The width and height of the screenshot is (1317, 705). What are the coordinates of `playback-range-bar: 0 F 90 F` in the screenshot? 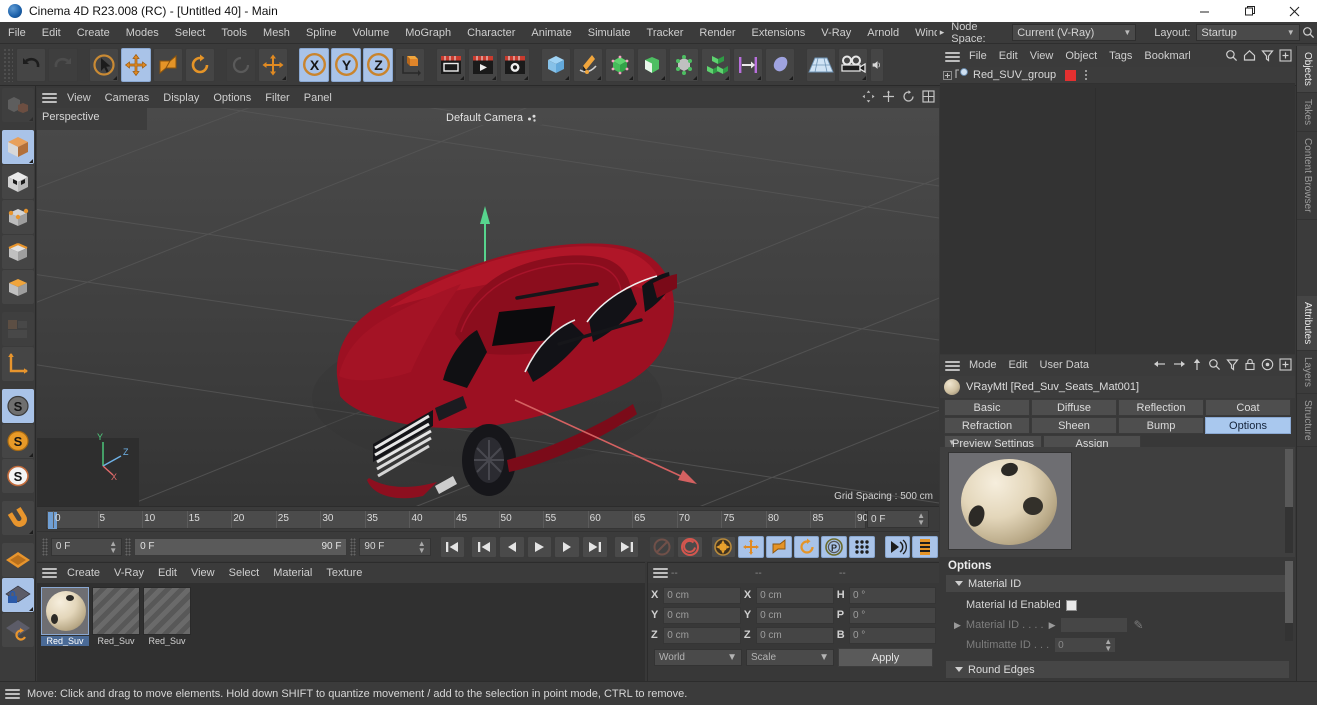 It's located at (241, 546).